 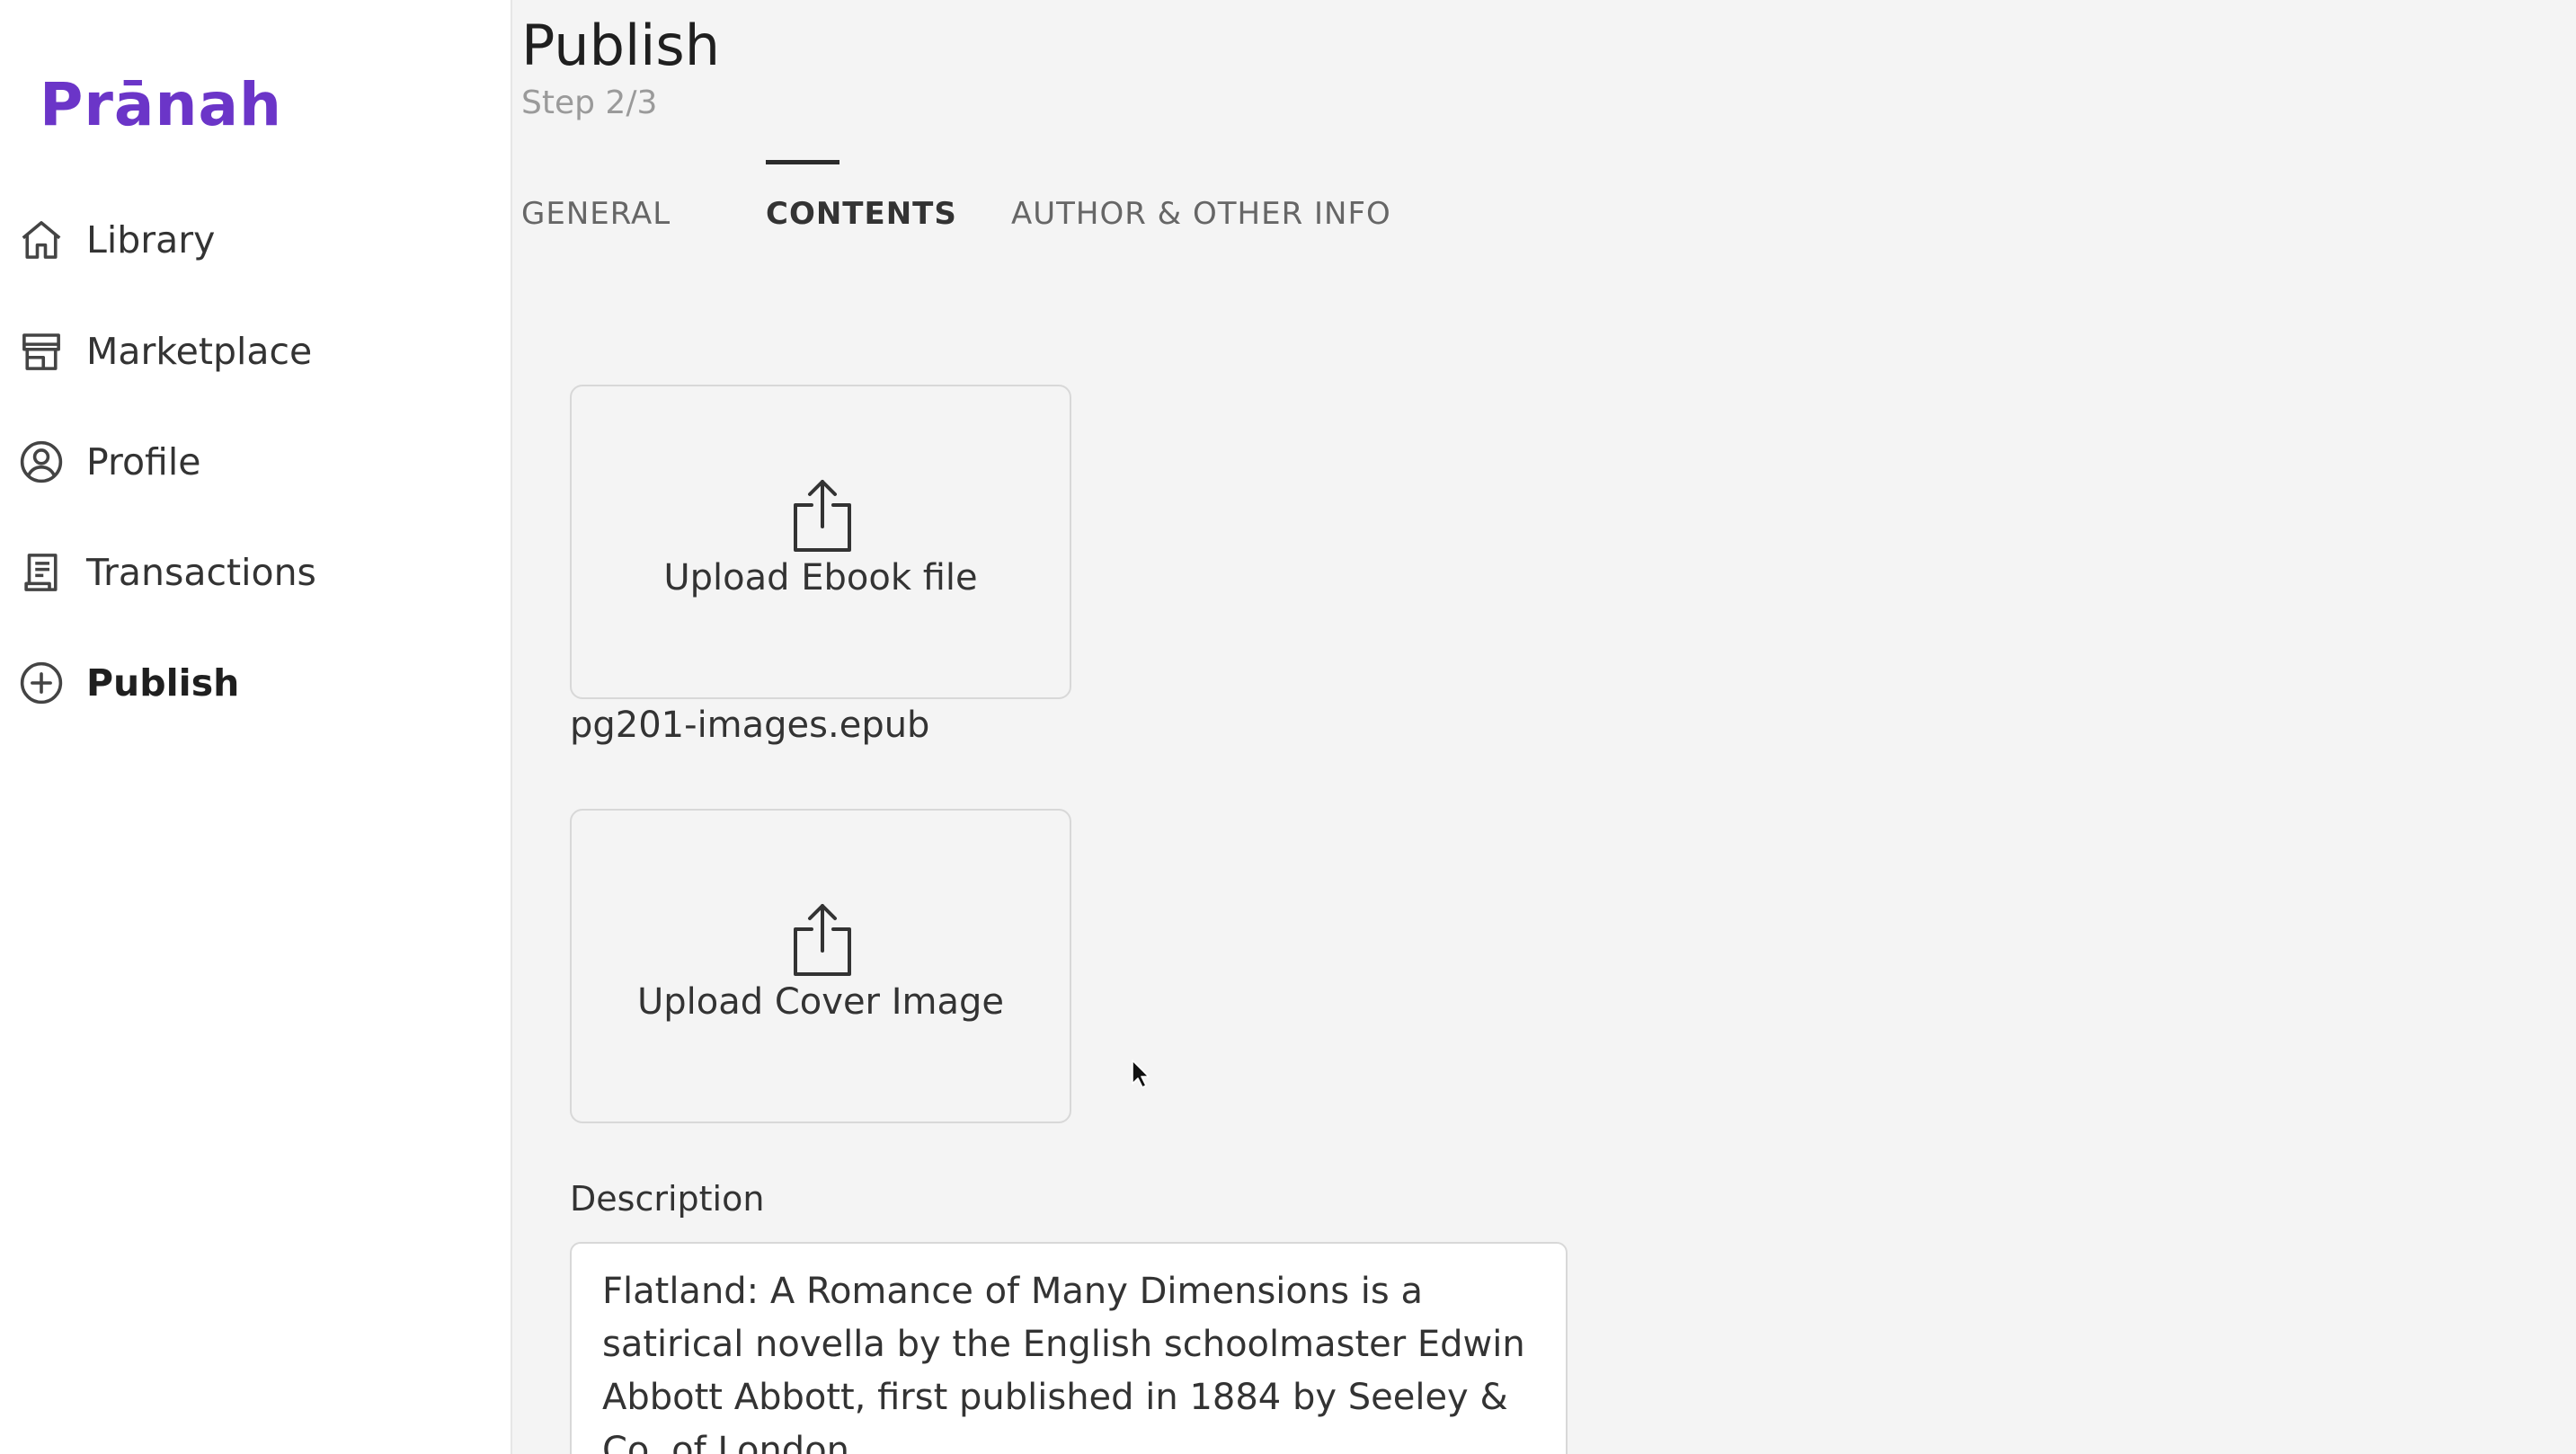 I want to click on tab-author-other-info: AUTHOR & OTHER INFO, so click(x=1201, y=214).